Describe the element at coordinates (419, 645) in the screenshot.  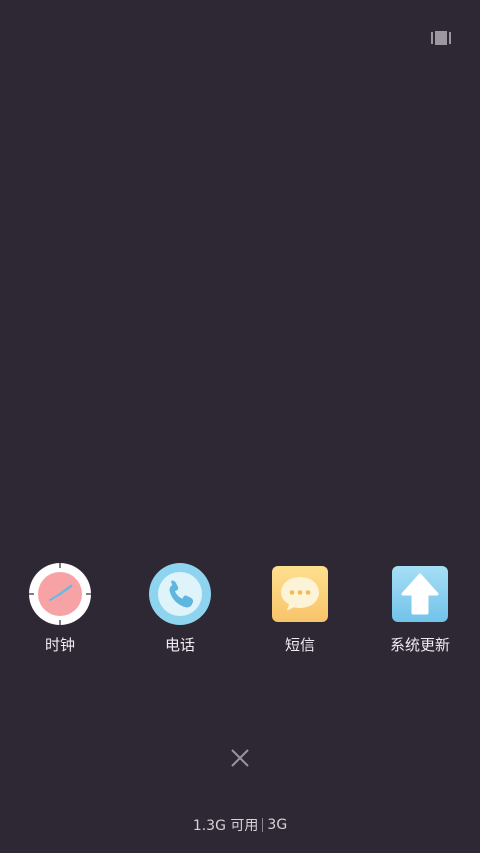
I see `recent-app-label: 系统更新` at that location.